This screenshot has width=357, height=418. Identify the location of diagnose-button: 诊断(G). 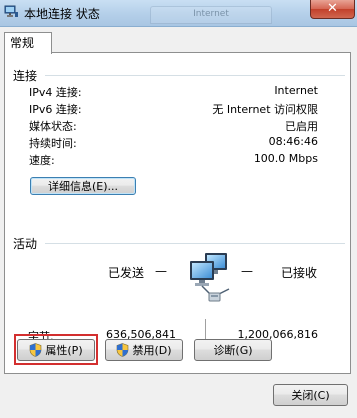
(233, 350).